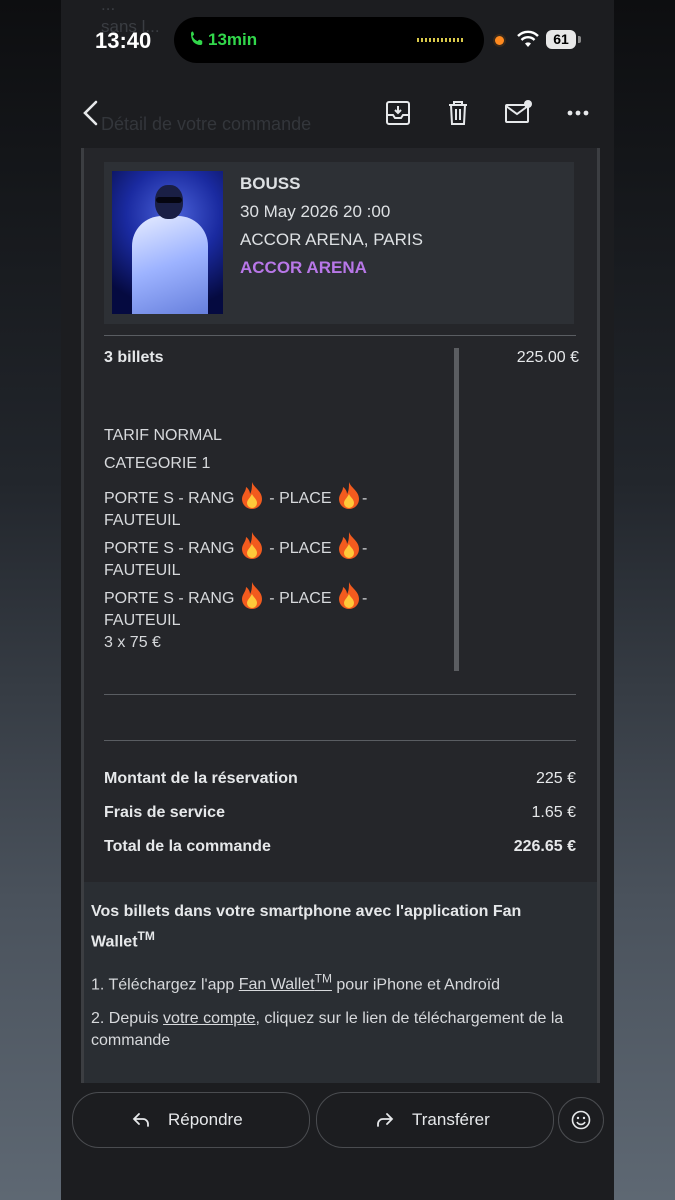 The height and width of the screenshot is (1200, 675). I want to click on seat-line-2: PORTE S - RANG - PLACE - FAUTEUIL, so click(249, 556).